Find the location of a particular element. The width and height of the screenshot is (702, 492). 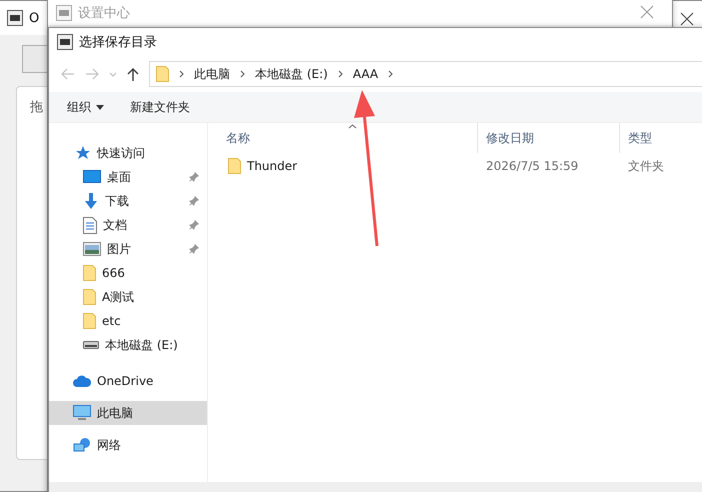

column-header: 类型 is located at coordinates (661, 138).